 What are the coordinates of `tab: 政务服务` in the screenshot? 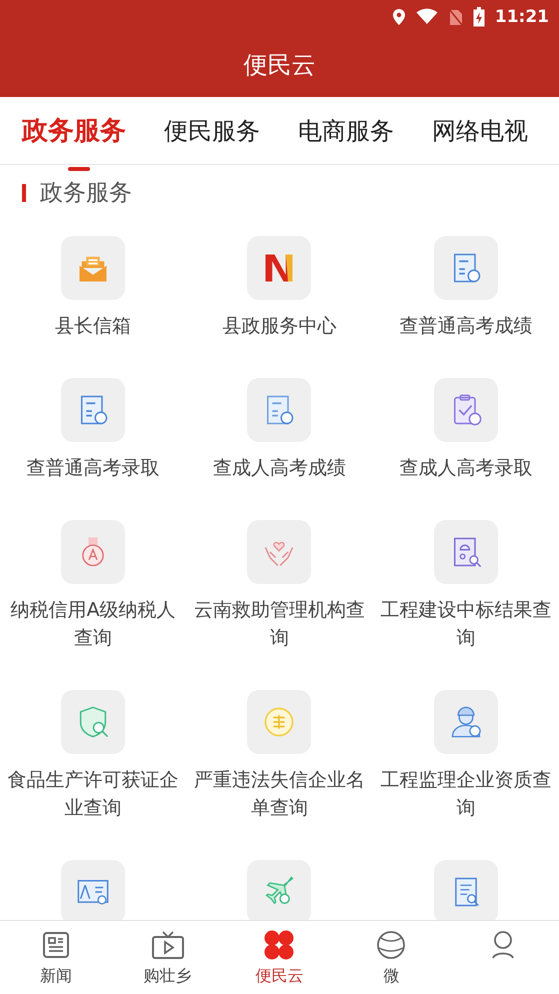 It's located at (74, 130).